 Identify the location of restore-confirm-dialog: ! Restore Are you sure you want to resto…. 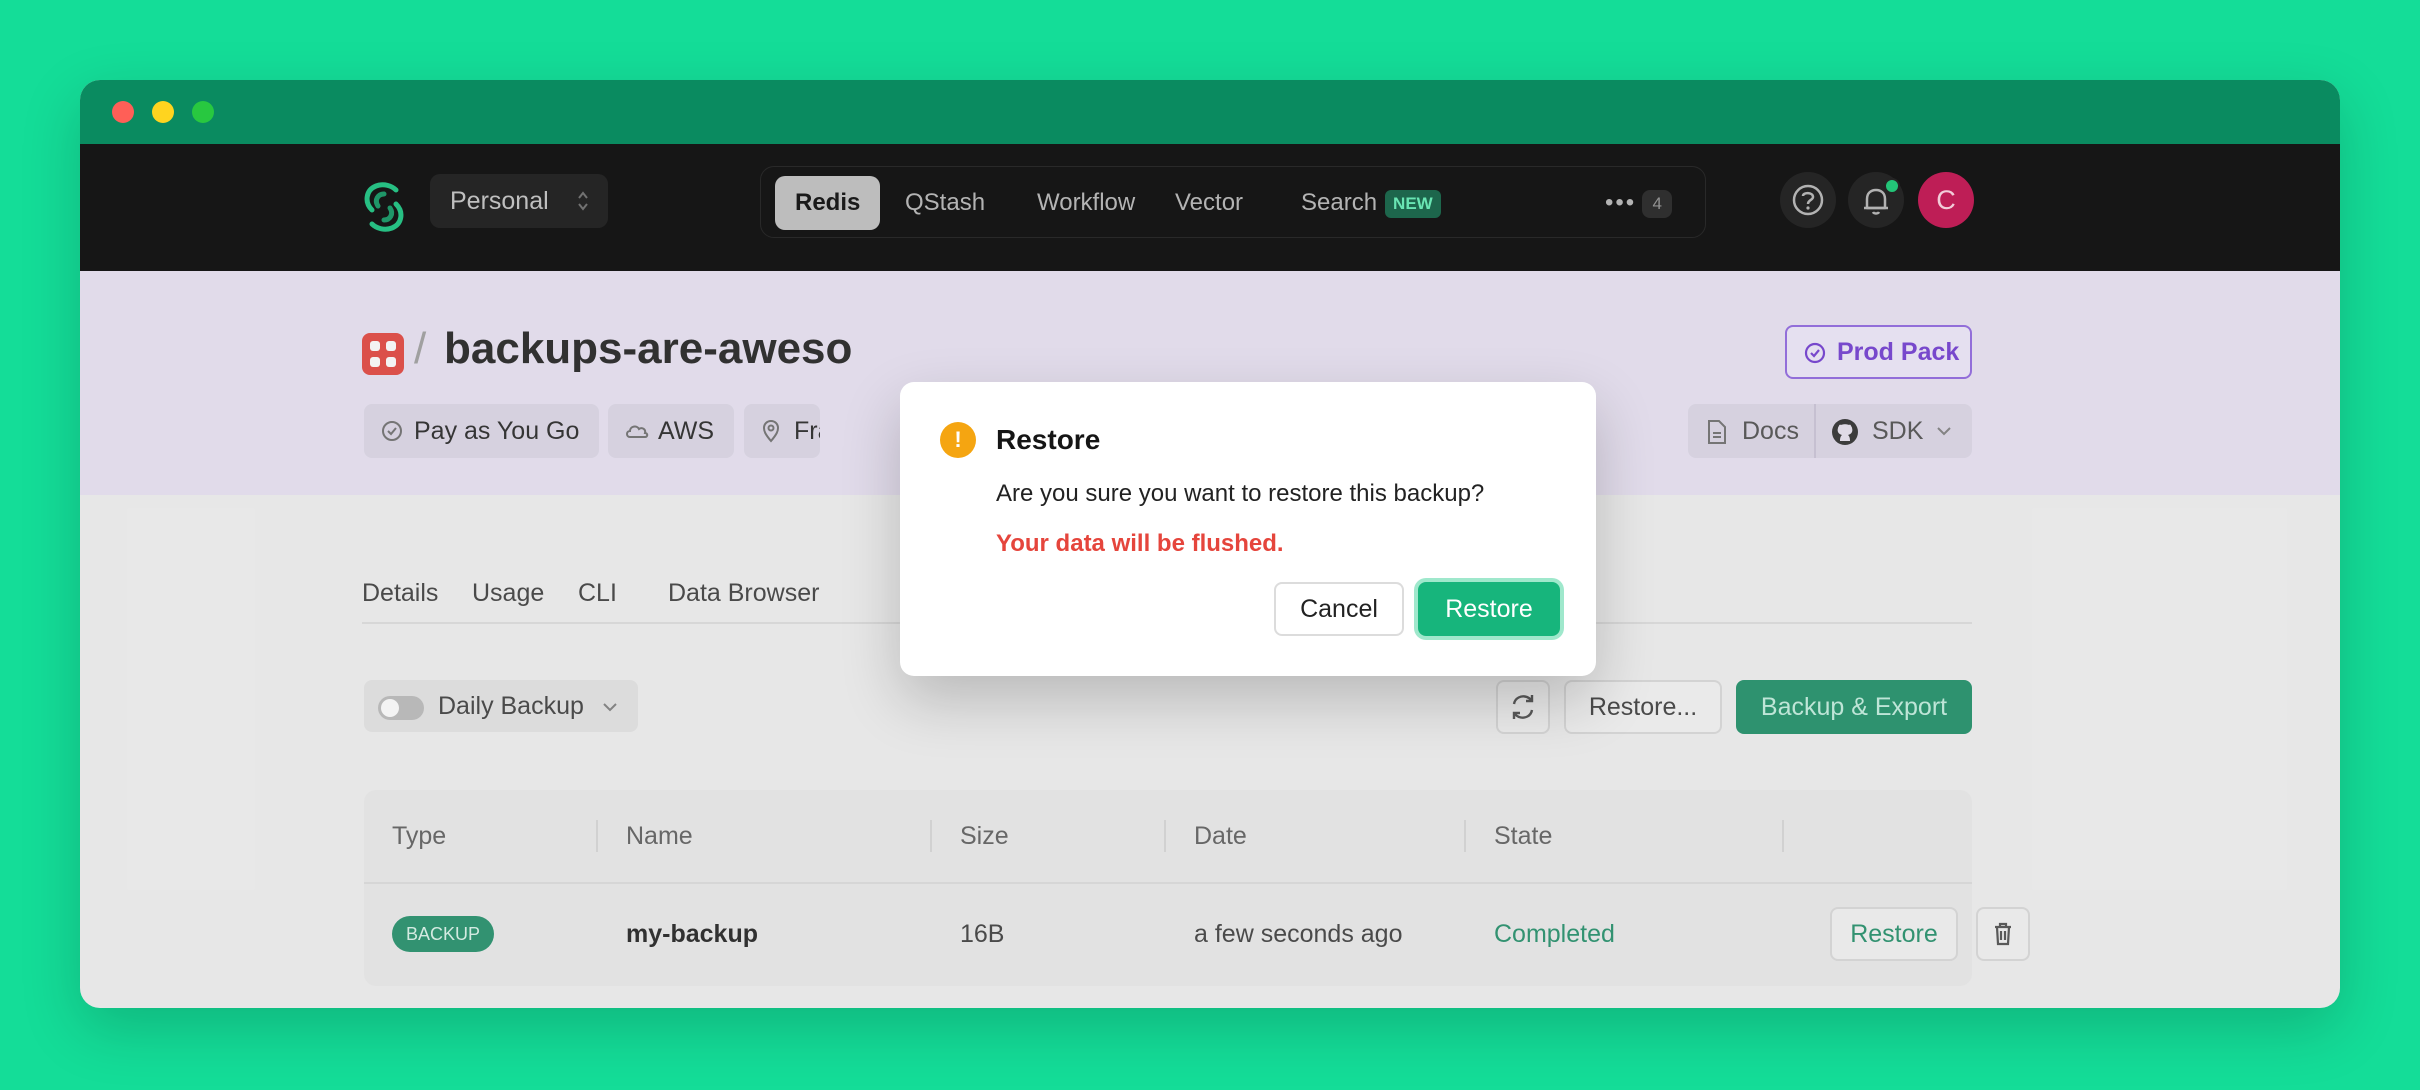
(1248, 529).